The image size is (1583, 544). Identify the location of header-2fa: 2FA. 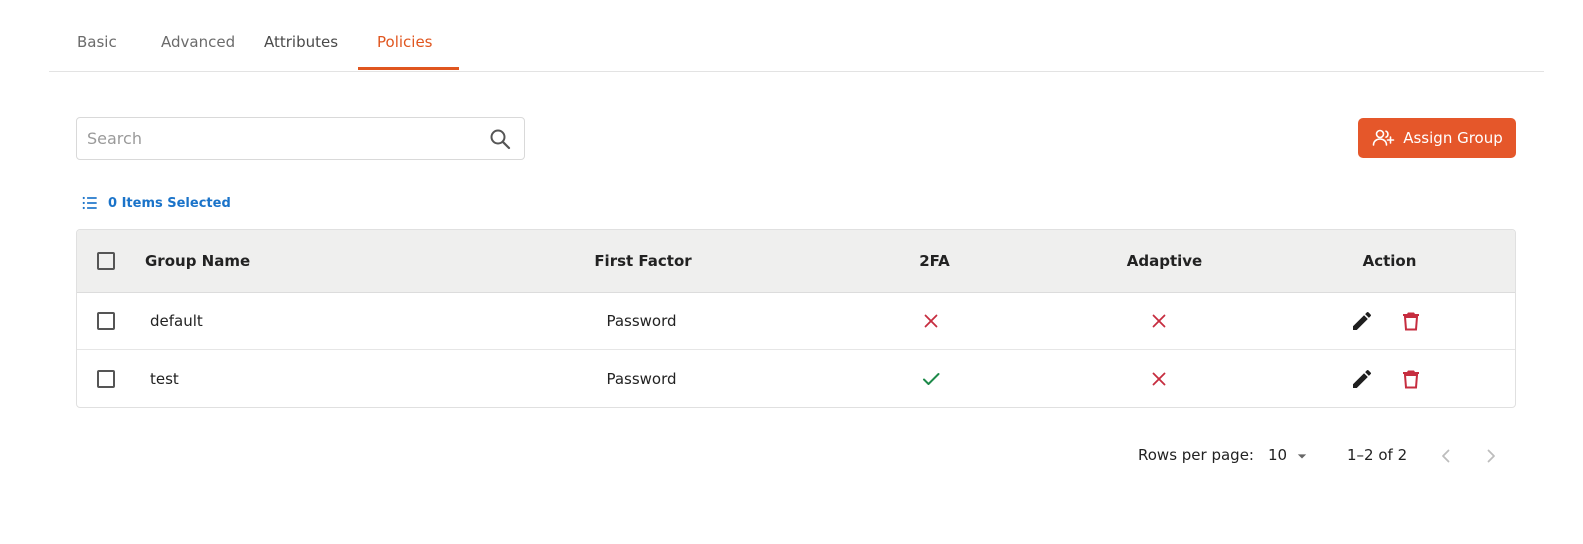
(934, 261).